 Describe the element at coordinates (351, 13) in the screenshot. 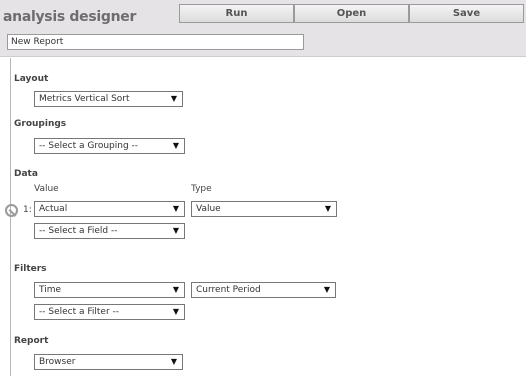

I see `open-button: Open` at that location.